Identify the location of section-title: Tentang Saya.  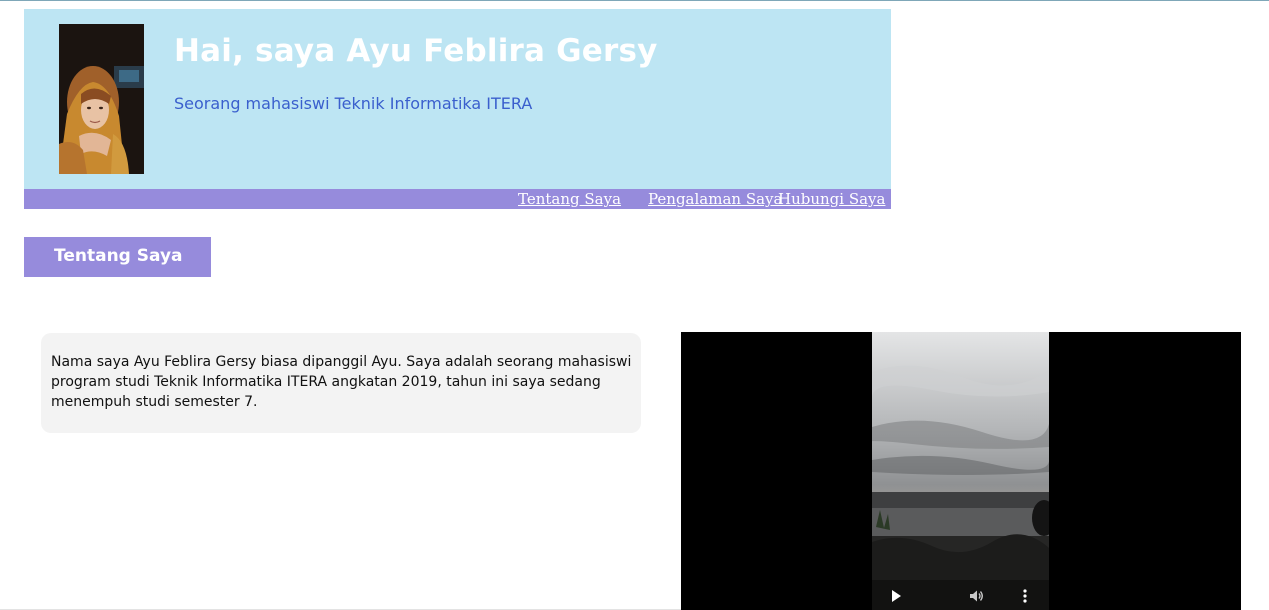
(118, 256).